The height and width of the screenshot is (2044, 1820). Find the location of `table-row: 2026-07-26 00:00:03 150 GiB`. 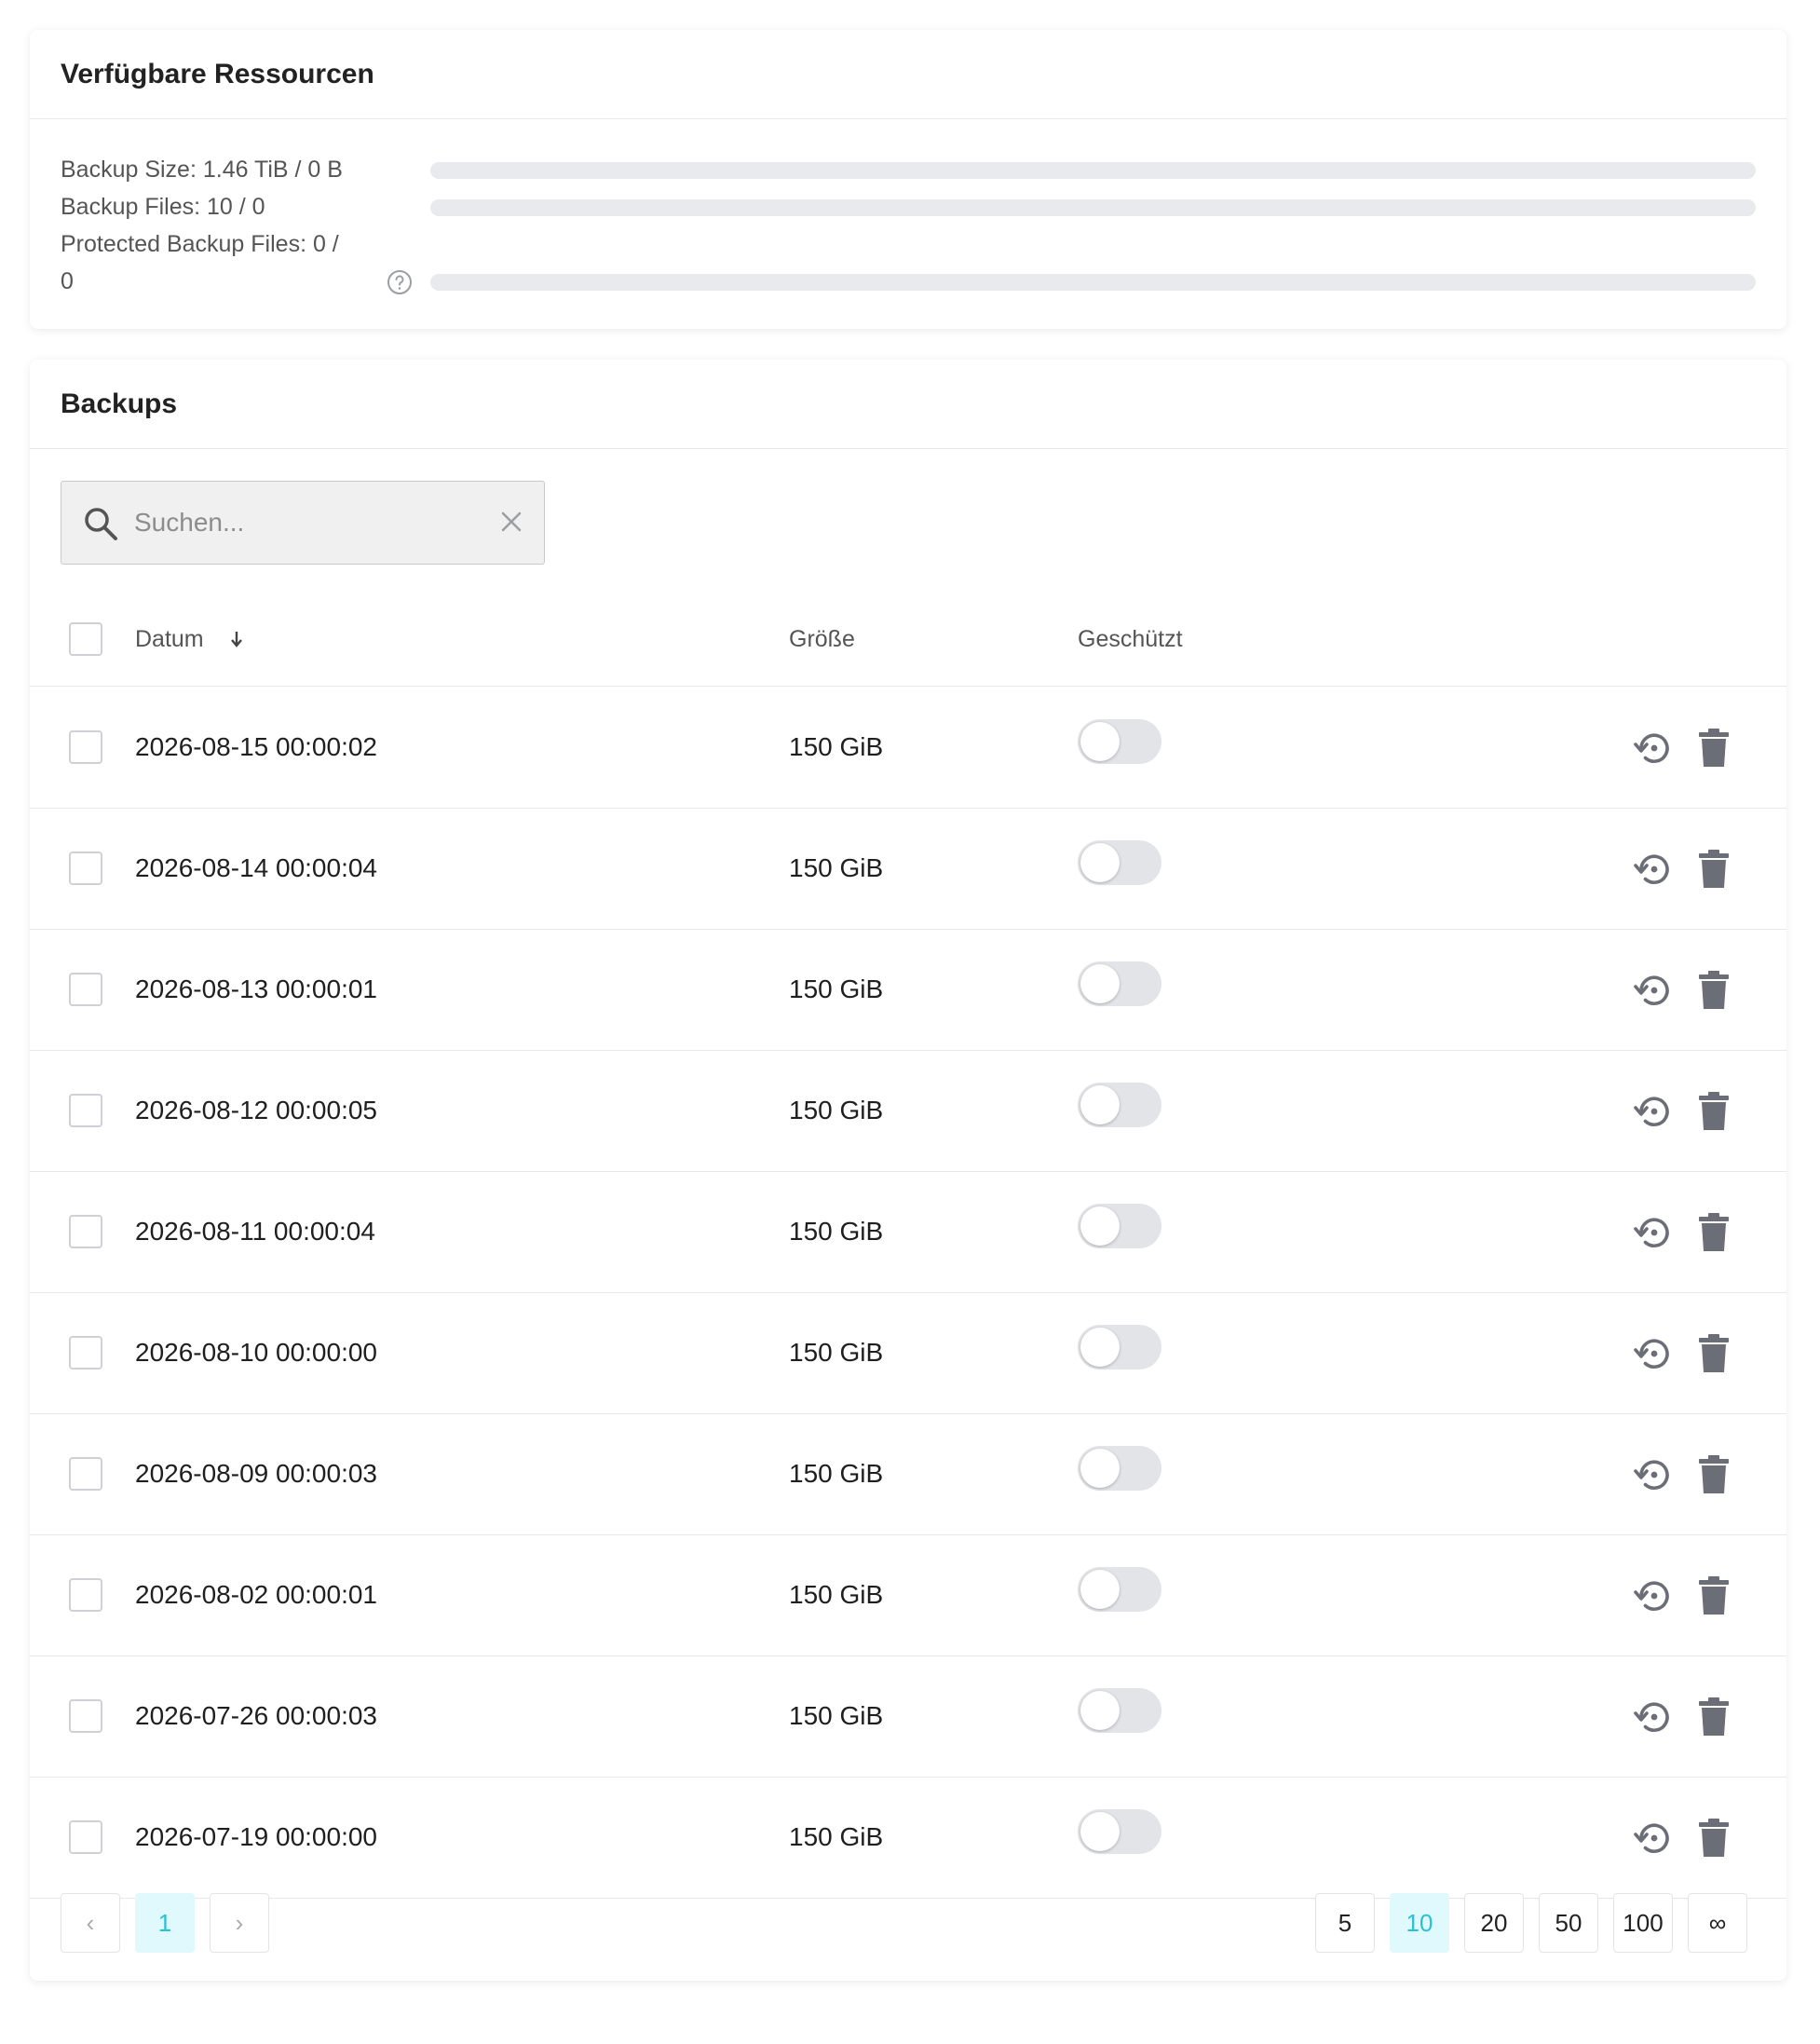

table-row: 2026-07-26 00:00:03 150 GiB is located at coordinates (908, 1717).